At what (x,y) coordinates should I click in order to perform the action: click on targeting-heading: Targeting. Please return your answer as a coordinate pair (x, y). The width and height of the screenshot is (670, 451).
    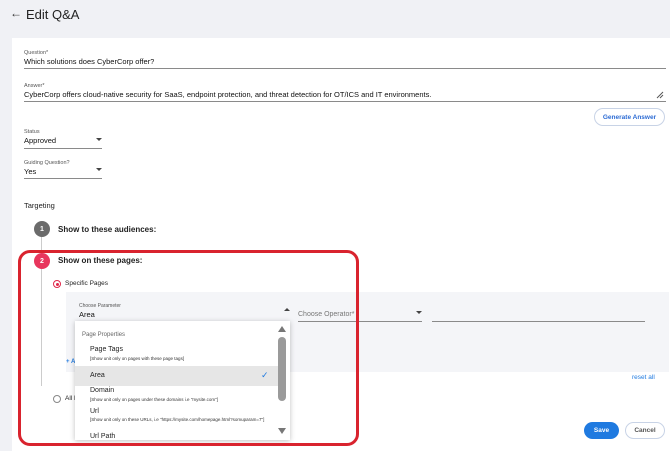
    Looking at the image, I should click on (39, 205).